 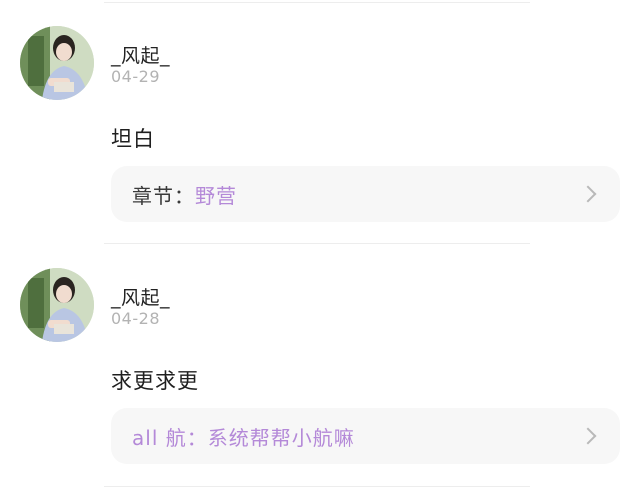 What do you see at coordinates (365, 194) in the screenshot?
I see `chapter-link-card: 章节：野营` at bounding box center [365, 194].